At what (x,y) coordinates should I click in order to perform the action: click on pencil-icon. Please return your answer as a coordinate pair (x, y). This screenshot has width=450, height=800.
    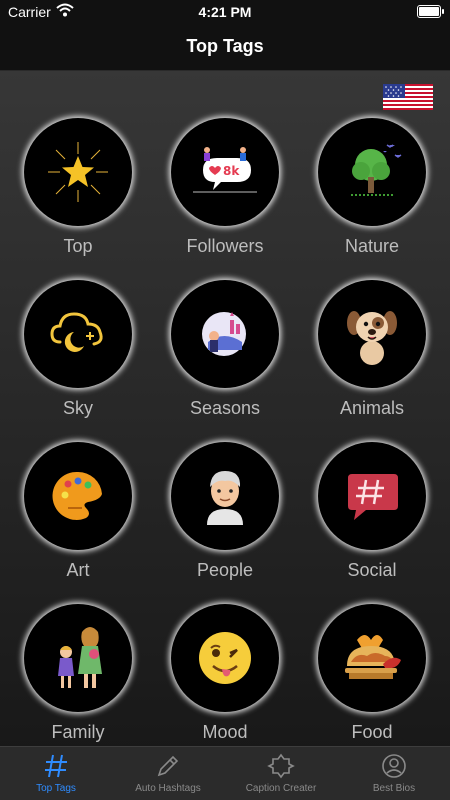
    Looking at the image, I should click on (168, 765).